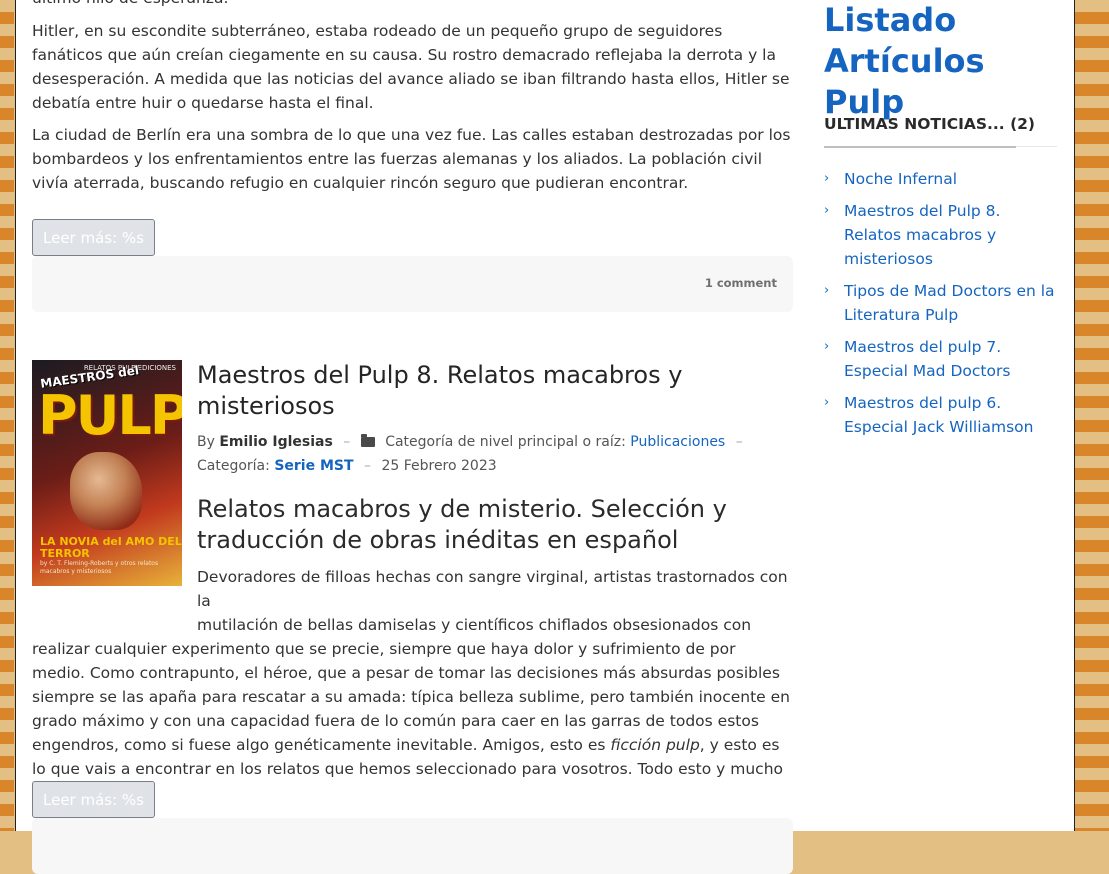 The height and width of the screenshot is (874, 1109). What do you see at coordinates (412, 846) in the screenshot?
I see `article-footer` at bounding box center [412, 846].